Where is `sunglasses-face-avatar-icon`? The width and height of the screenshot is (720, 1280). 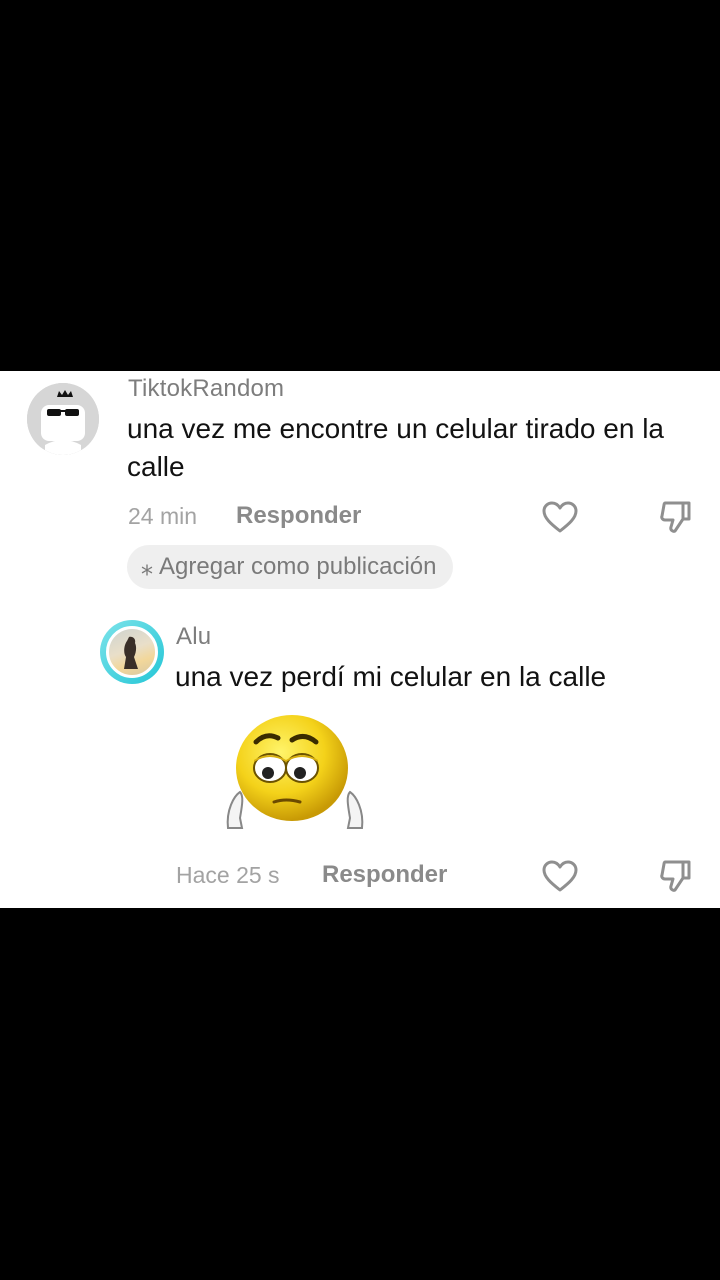
sunglasses-face-avatar-icon is located at coordinates (63, 419).